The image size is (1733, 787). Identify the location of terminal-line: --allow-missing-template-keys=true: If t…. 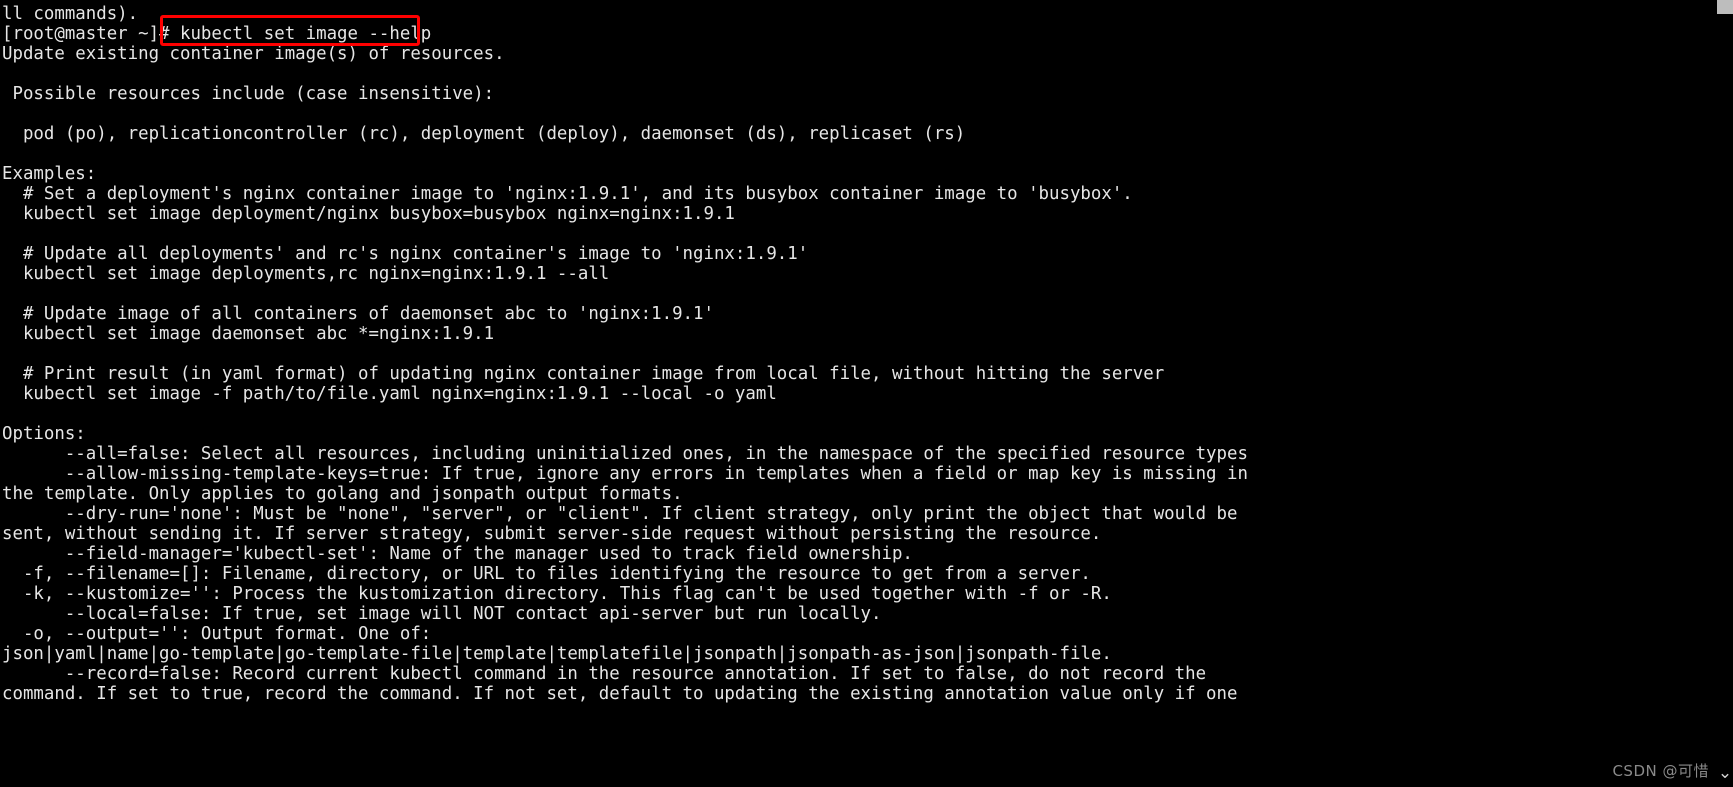
(625, 474).